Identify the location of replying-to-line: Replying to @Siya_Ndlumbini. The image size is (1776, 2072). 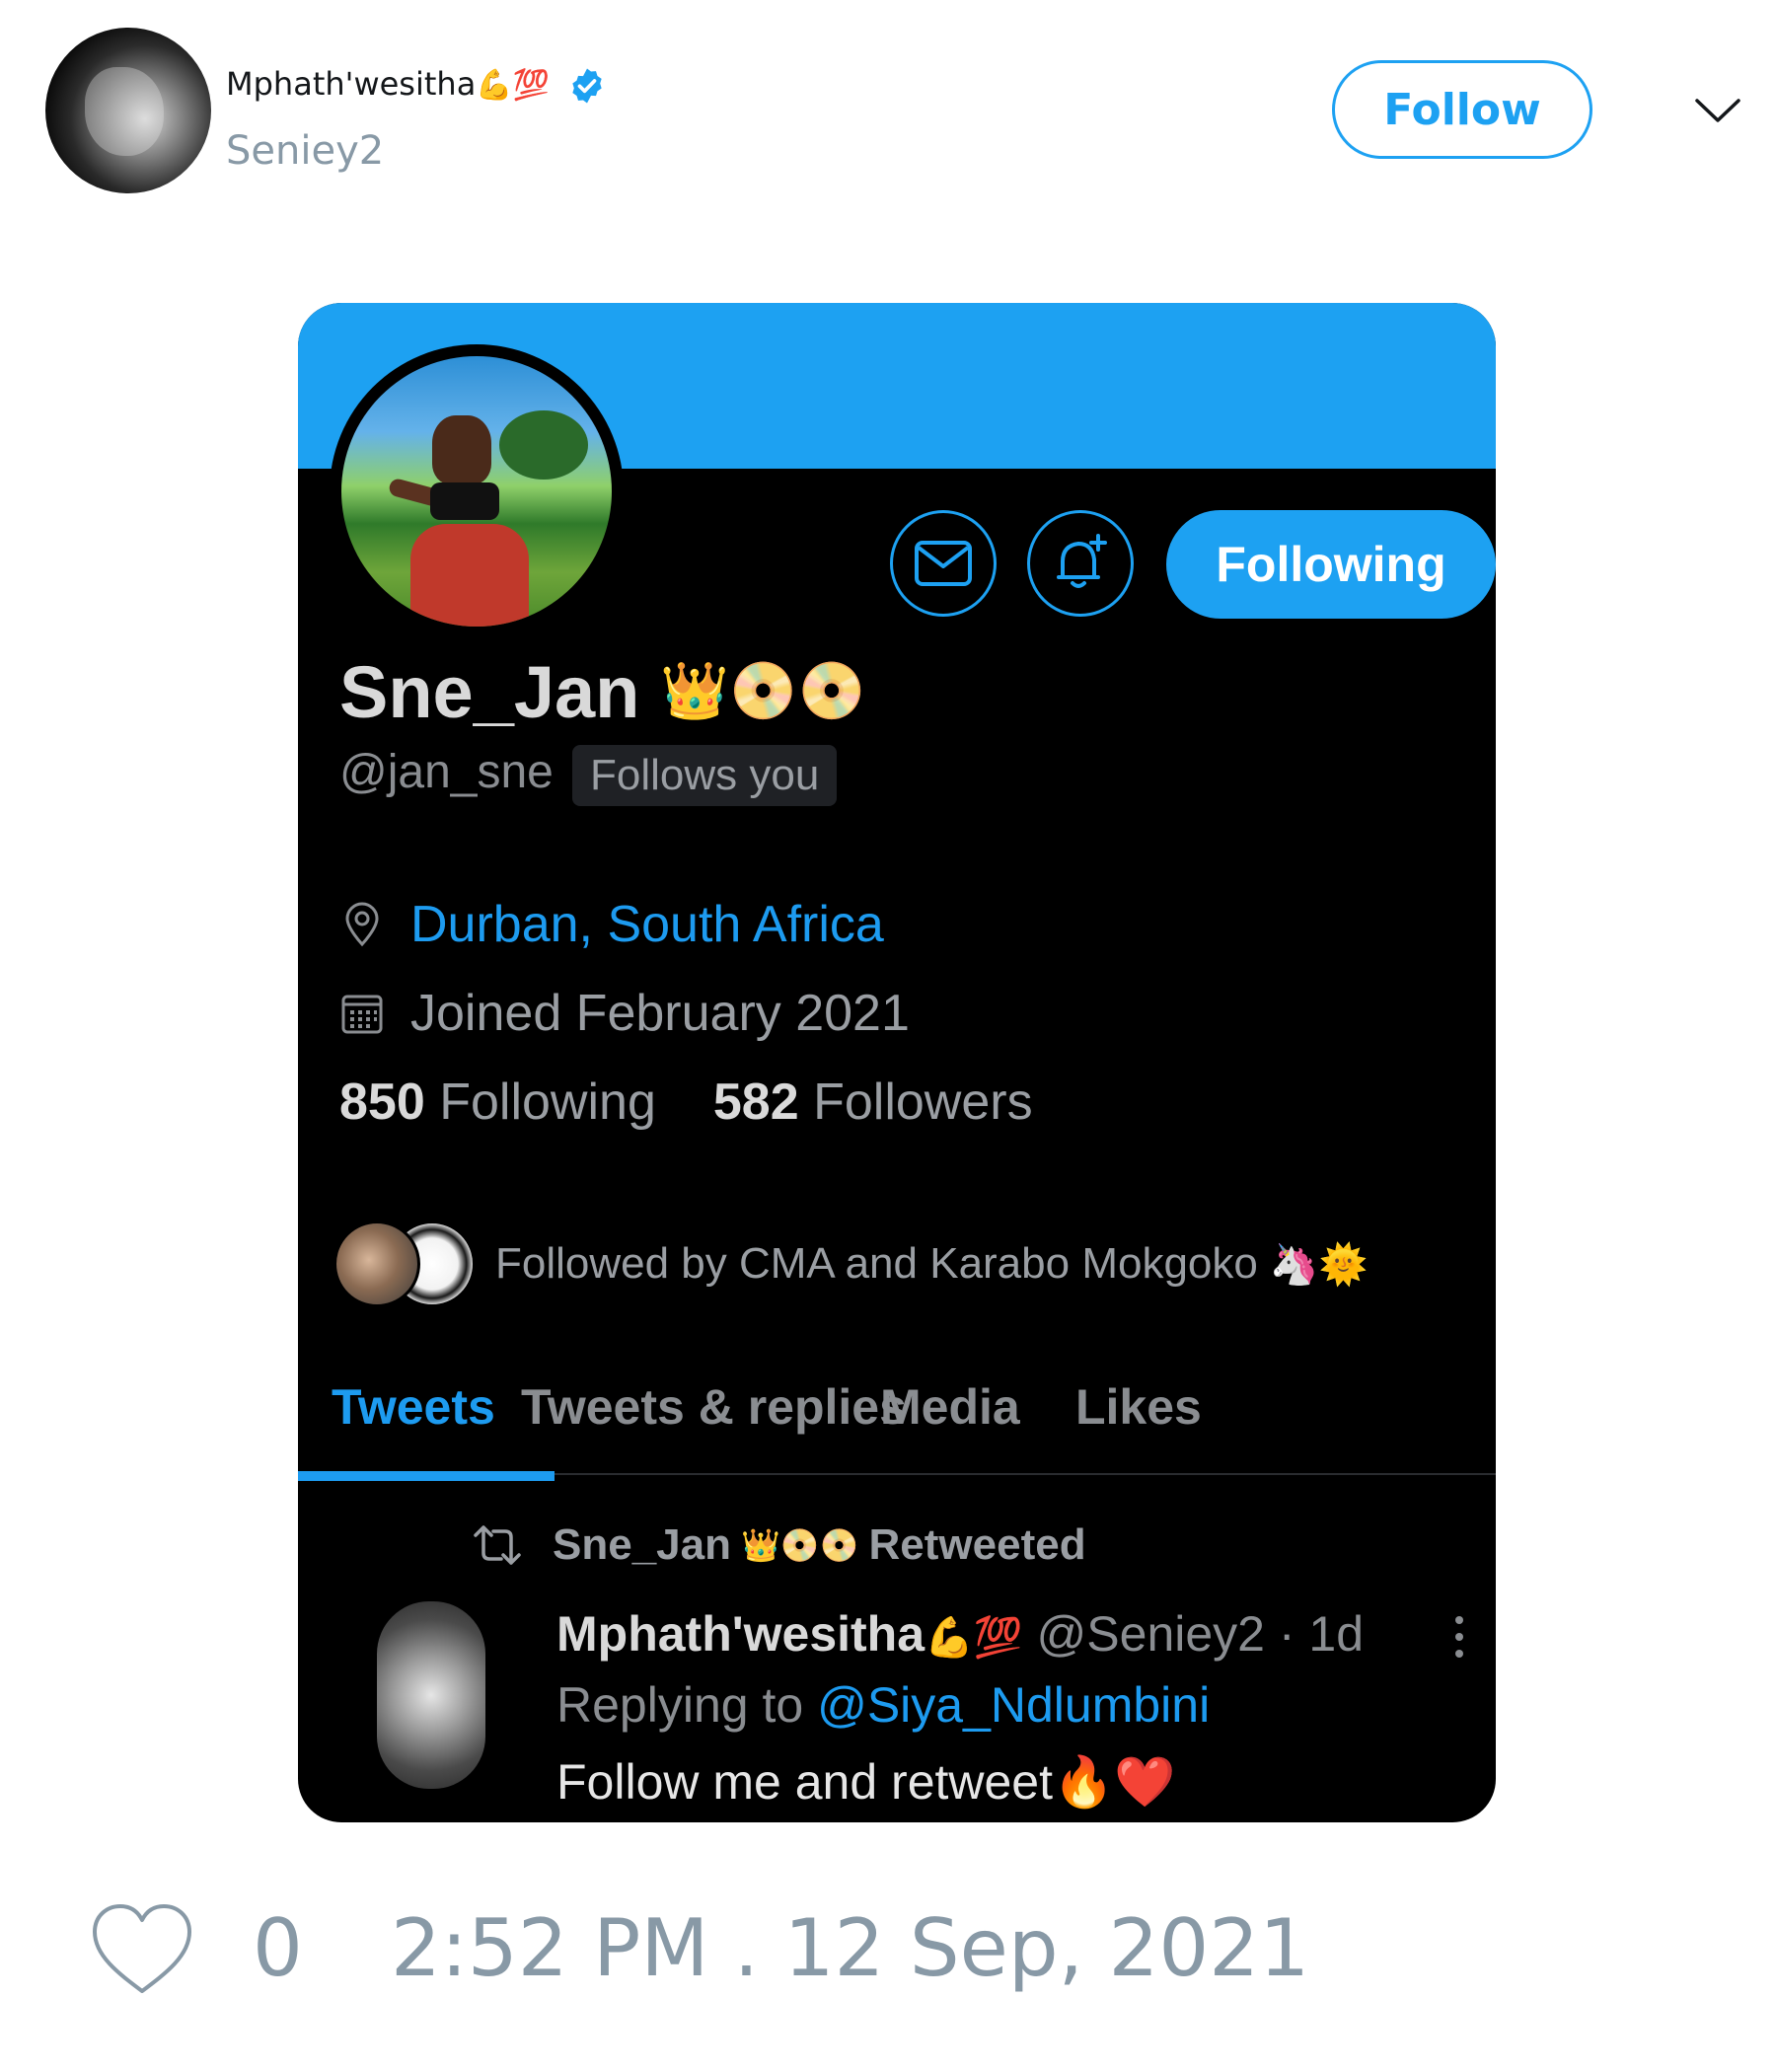
(883, 1705).